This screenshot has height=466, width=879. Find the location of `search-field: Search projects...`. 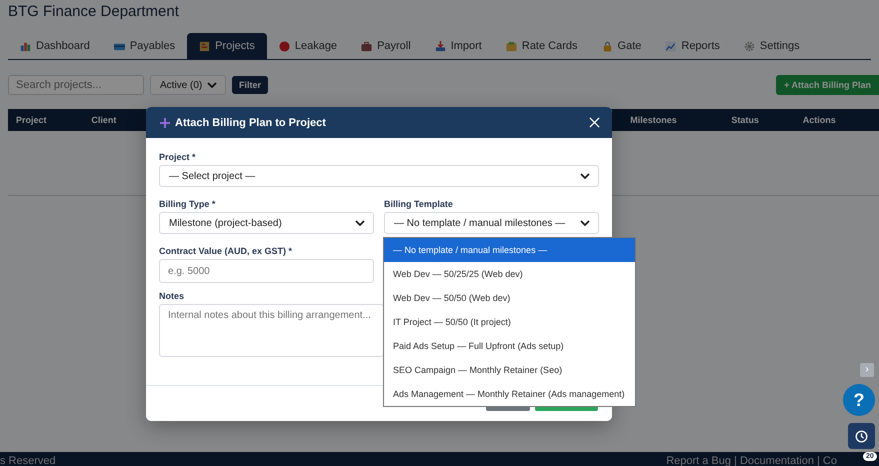

search-field: Search projects... is located at coordinates (76, 85).